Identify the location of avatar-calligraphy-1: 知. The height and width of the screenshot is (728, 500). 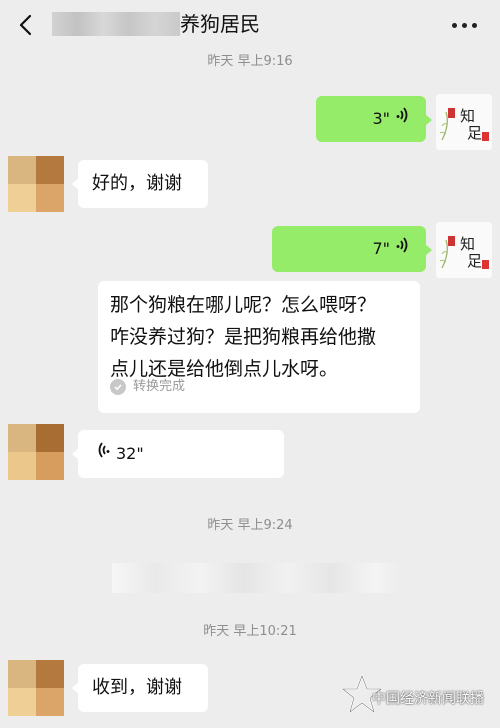
(467, 116).